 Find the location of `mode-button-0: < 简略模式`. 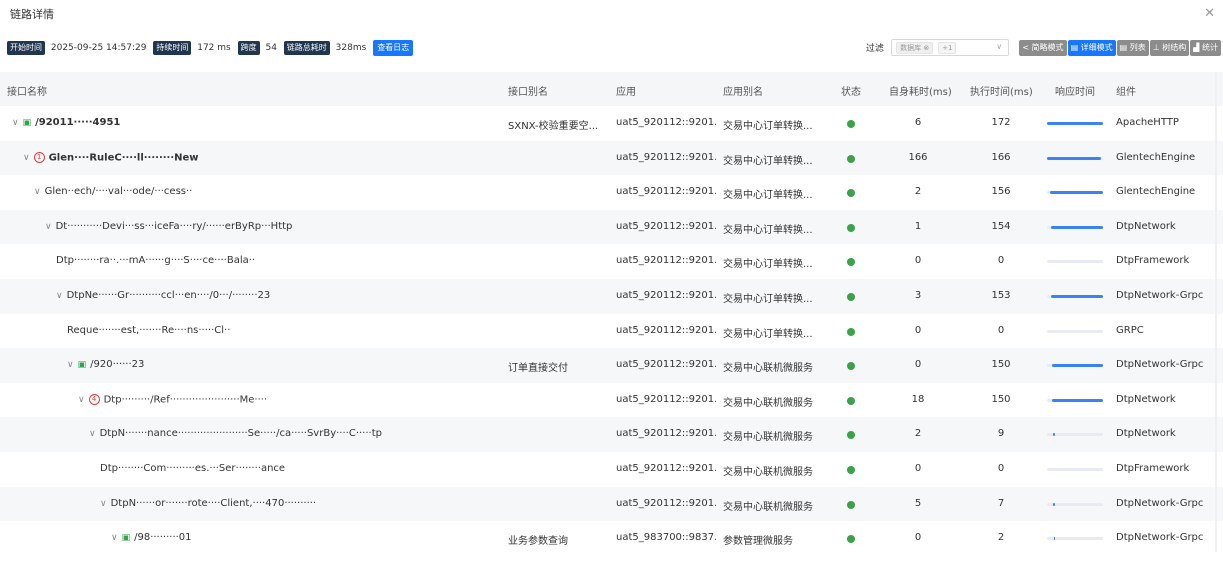

mode-button-0: < 简略模式 is located at coordinates (1043, 47).